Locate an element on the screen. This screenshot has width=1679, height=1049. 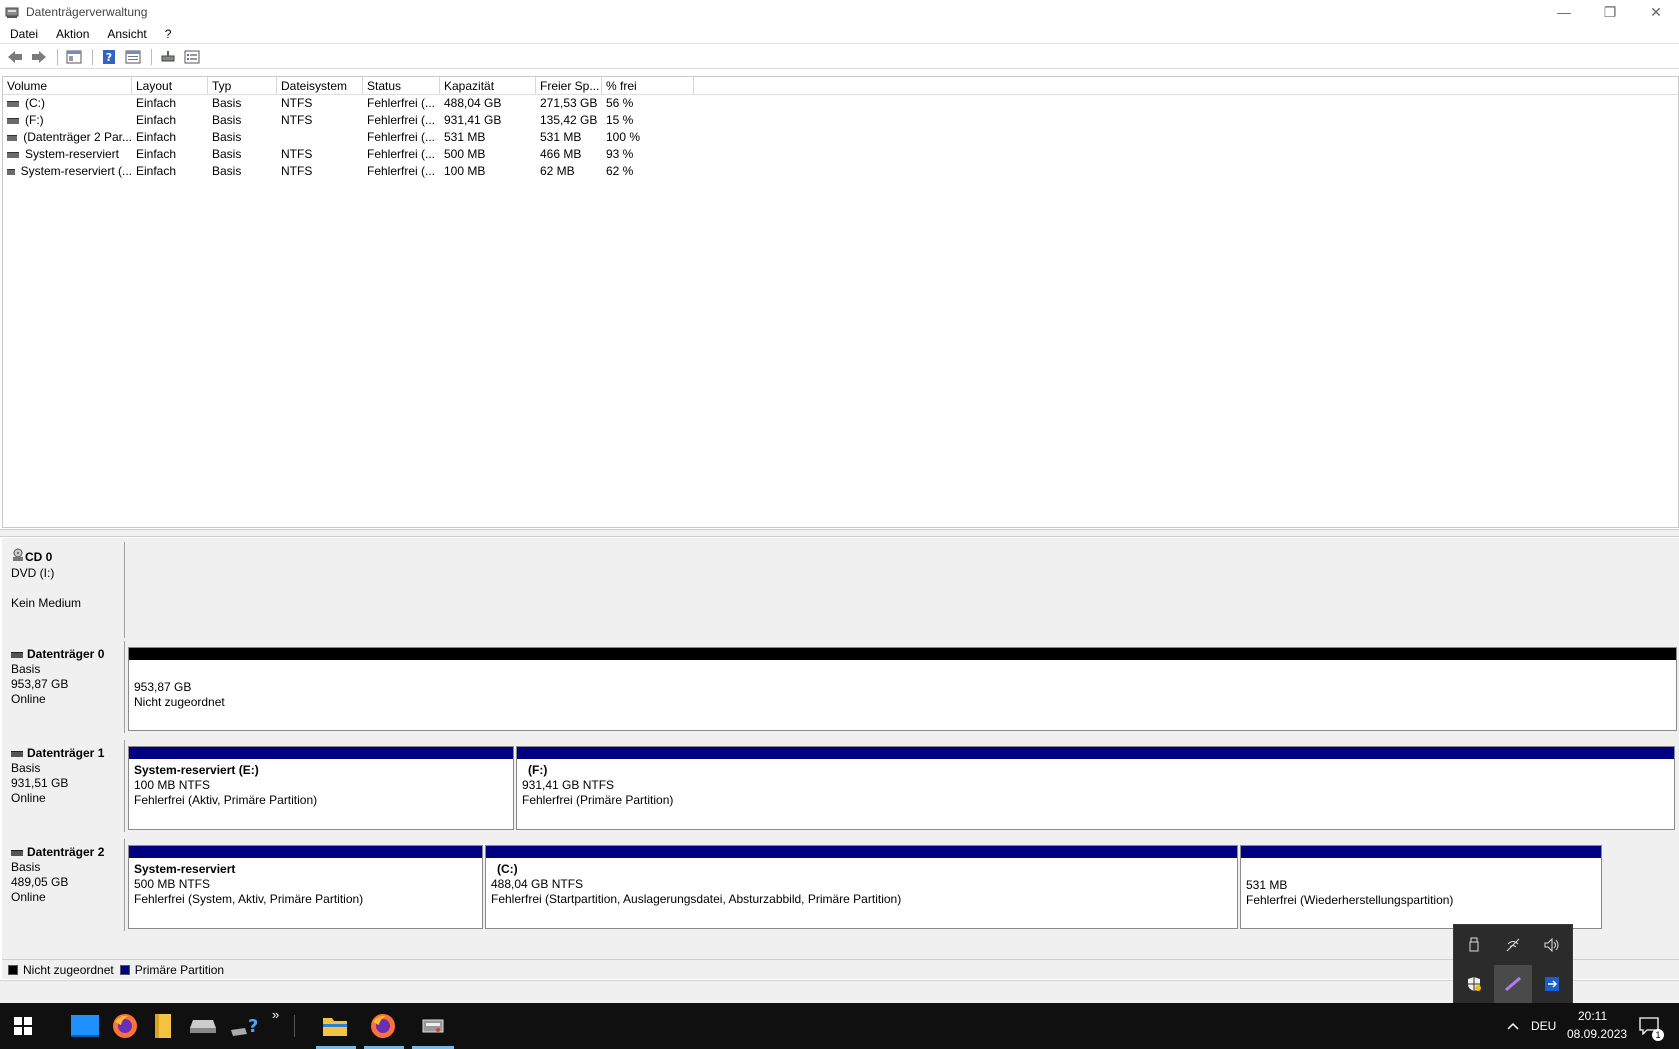
partition-desc: Fehlerfrei (Aktiv, Primäre Partition) is located at coordinates (226, 800).